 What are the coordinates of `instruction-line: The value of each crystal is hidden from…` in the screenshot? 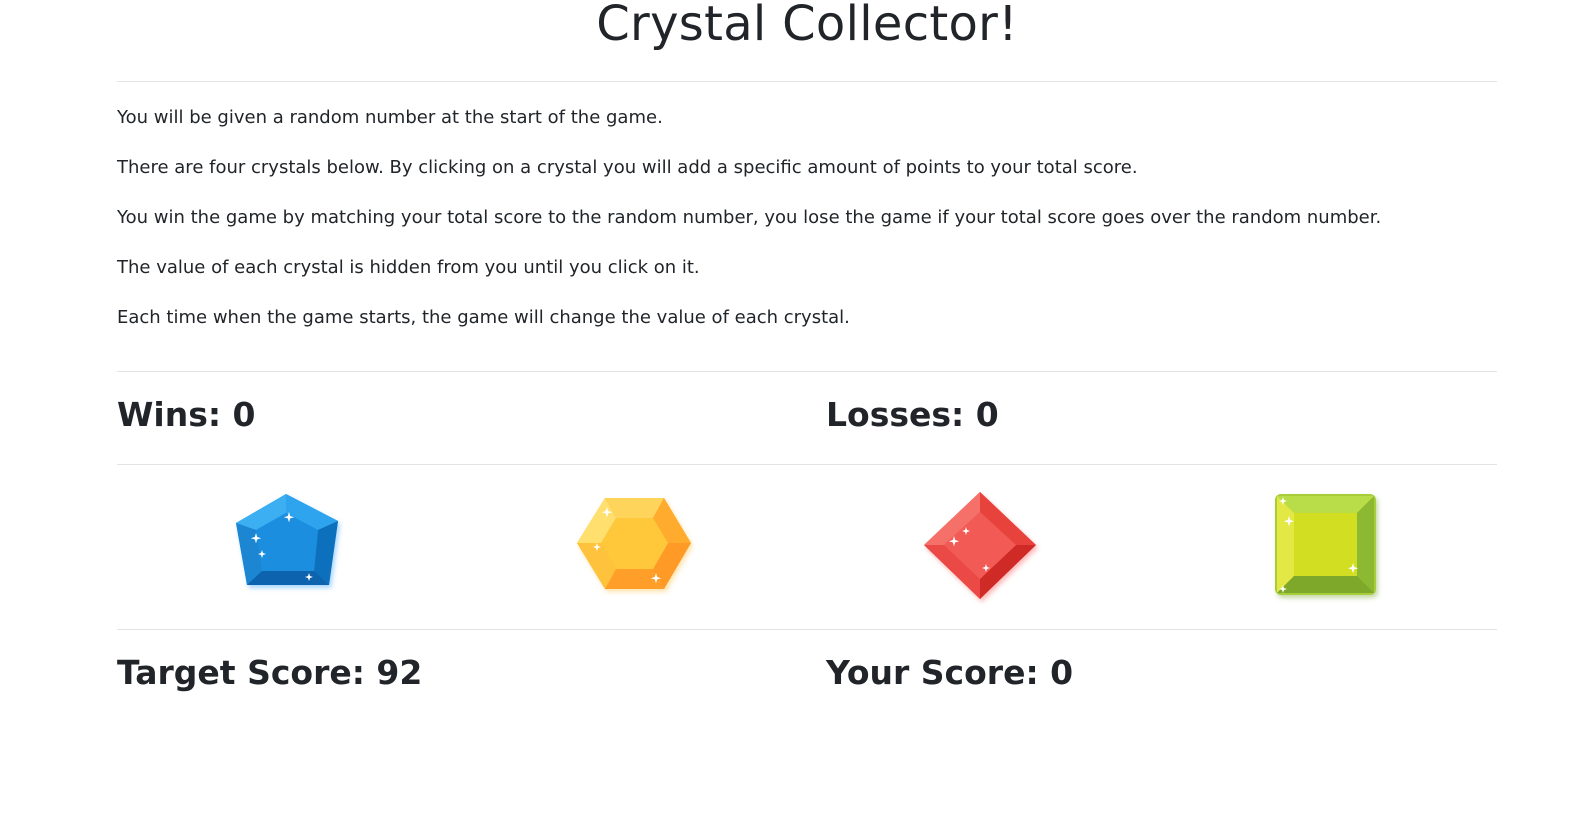 It's located at (408, 267).